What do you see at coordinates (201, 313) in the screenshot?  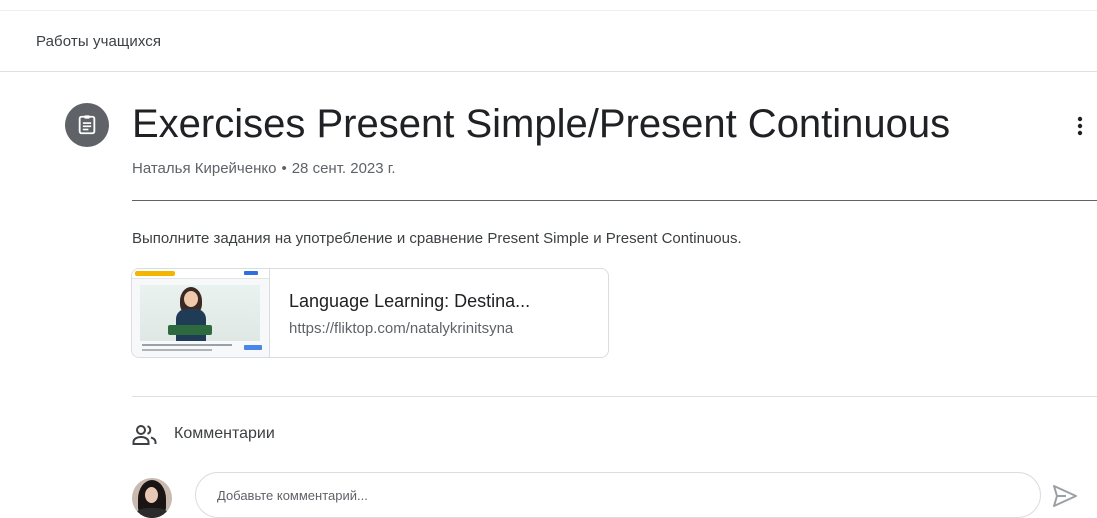 I see `attachment-thumbnail` at bounding box center [201, 313].